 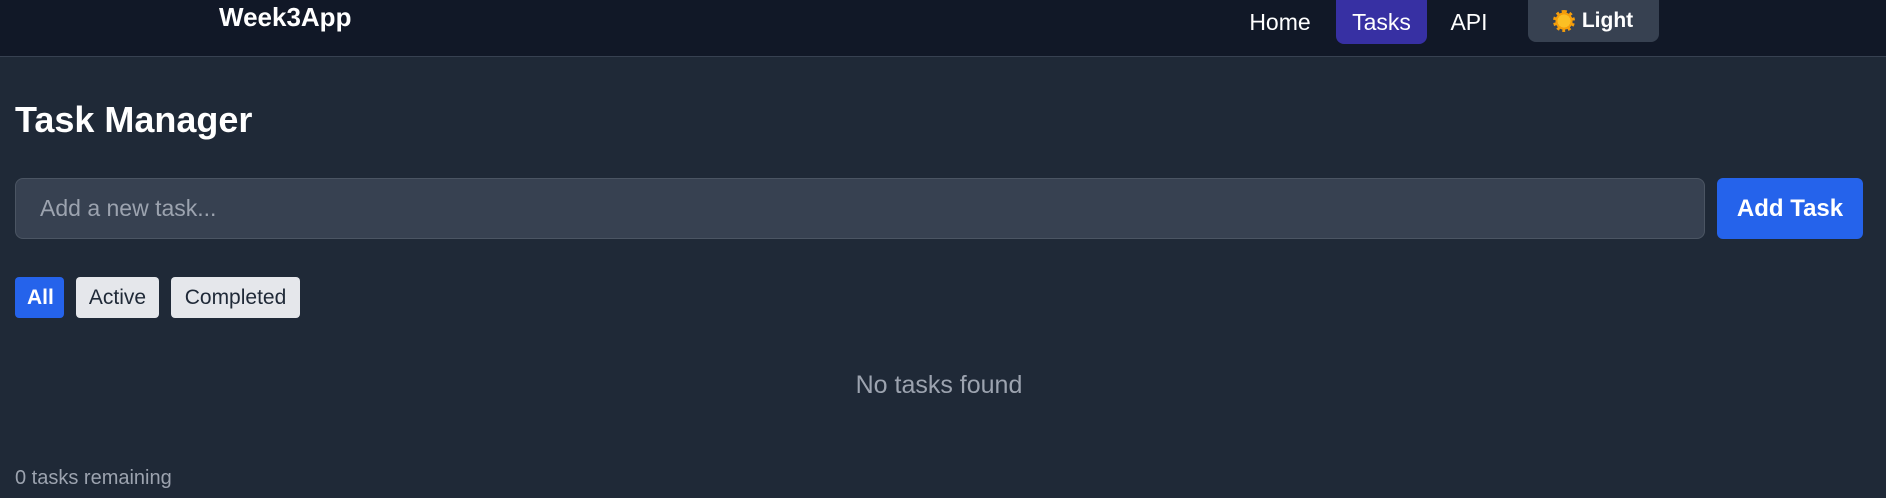 What do you see at coordinates (1280, 22) in the screenshot?
I see `nav-link-home: Home` at bounding box center [1280, 22].